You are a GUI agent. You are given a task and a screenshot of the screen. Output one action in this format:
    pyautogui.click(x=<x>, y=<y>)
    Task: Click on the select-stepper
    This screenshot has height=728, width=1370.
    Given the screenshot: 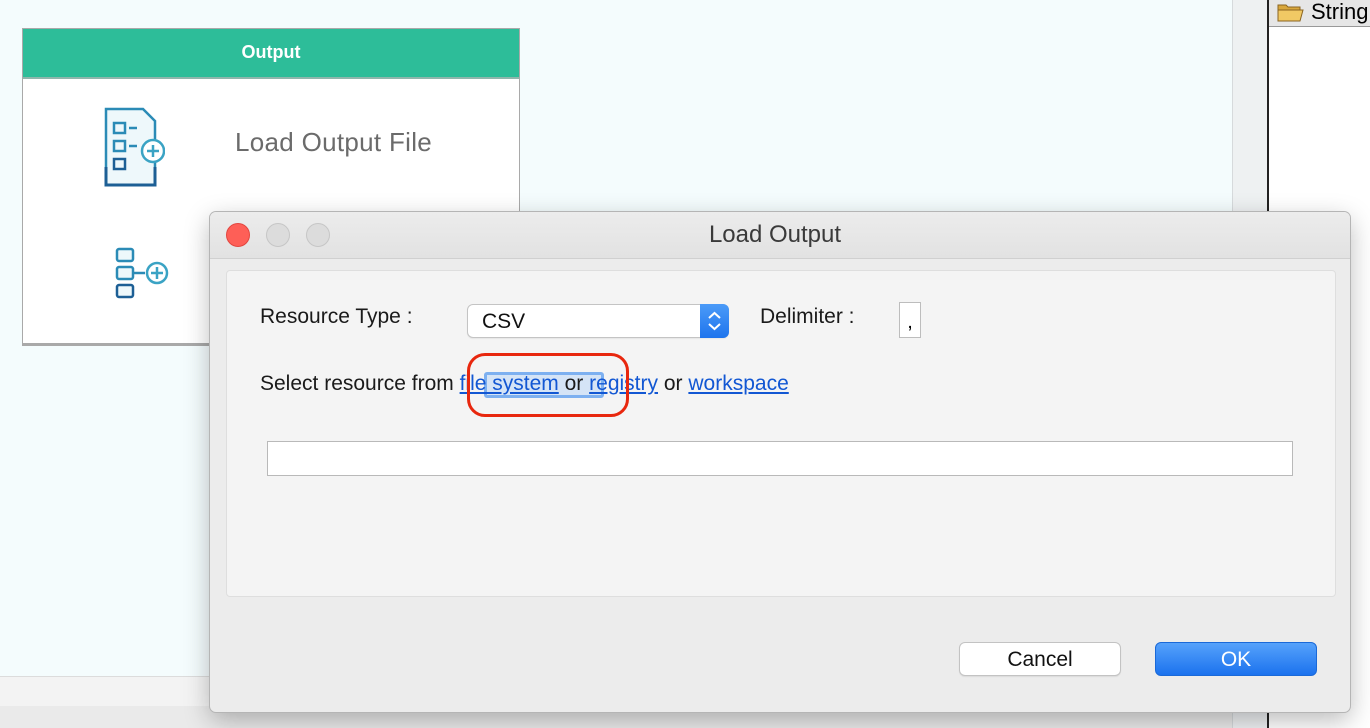 What is the action you would take?
    pyautogui.click(x=714, y=321)
    